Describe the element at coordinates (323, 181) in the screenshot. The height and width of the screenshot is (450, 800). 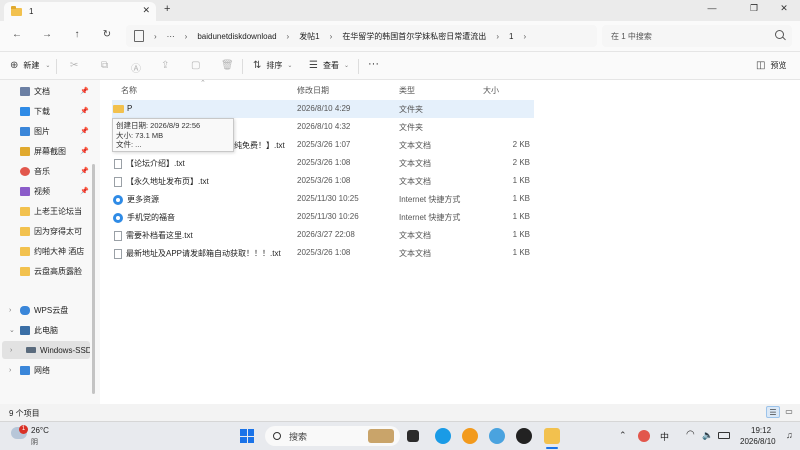
I see `table-row: 【永久地址发布页】.txt 2025/3/26 1:08 文本文档 1 KB` at that location.